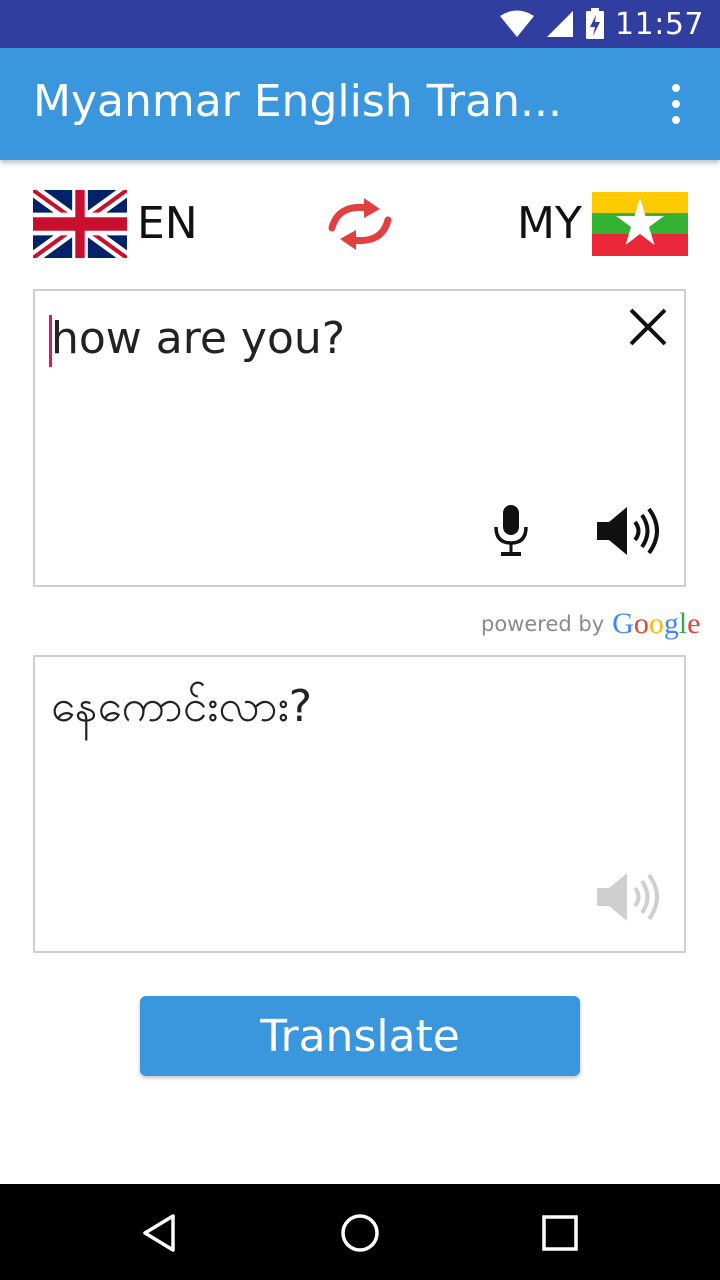  What do you see at coordinates (517, 23) in the screenshot?
I see `wifi-icon` at bounding box center [517, 23].